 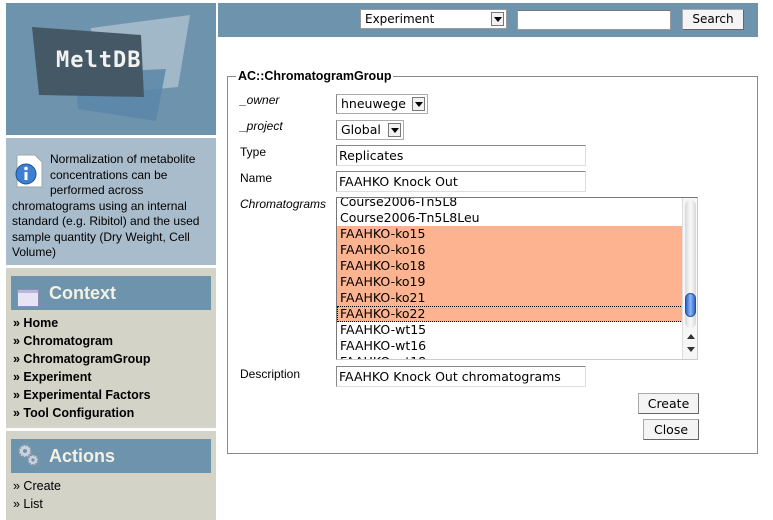 What do you see at coordinates (594, 20) in the screenshot?
I see `search-input` at bounding box center [594, 20].